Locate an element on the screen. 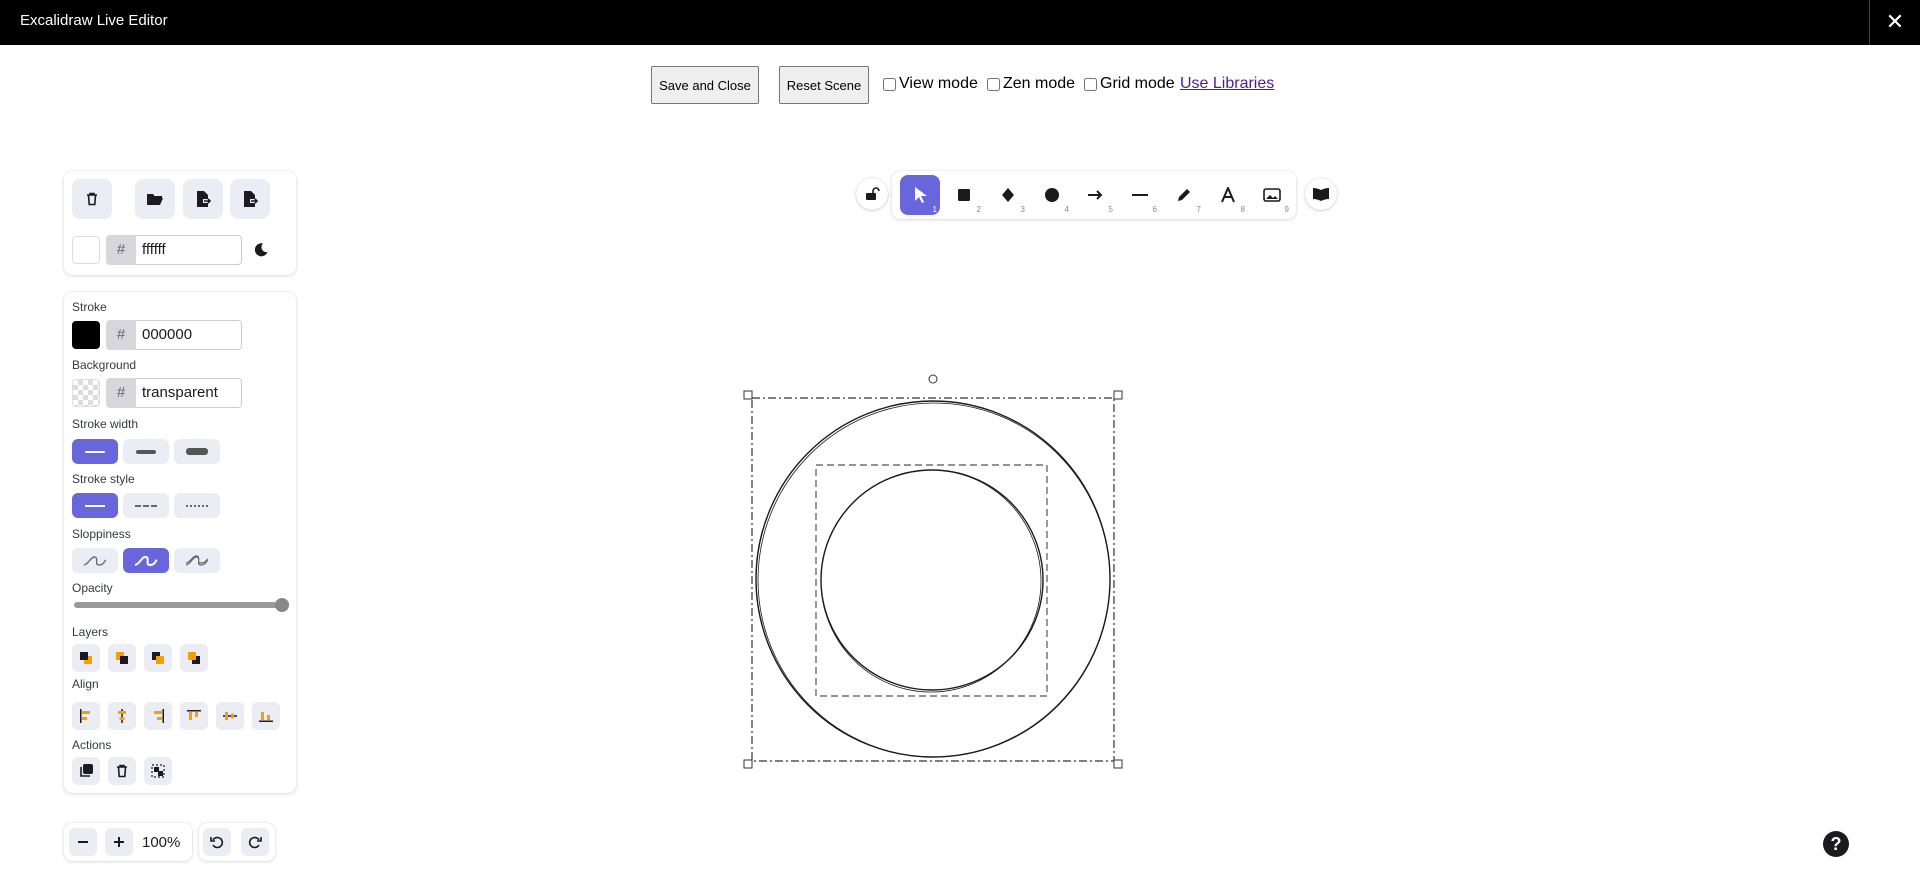  outer-circle is located at coordinates (933, 579).